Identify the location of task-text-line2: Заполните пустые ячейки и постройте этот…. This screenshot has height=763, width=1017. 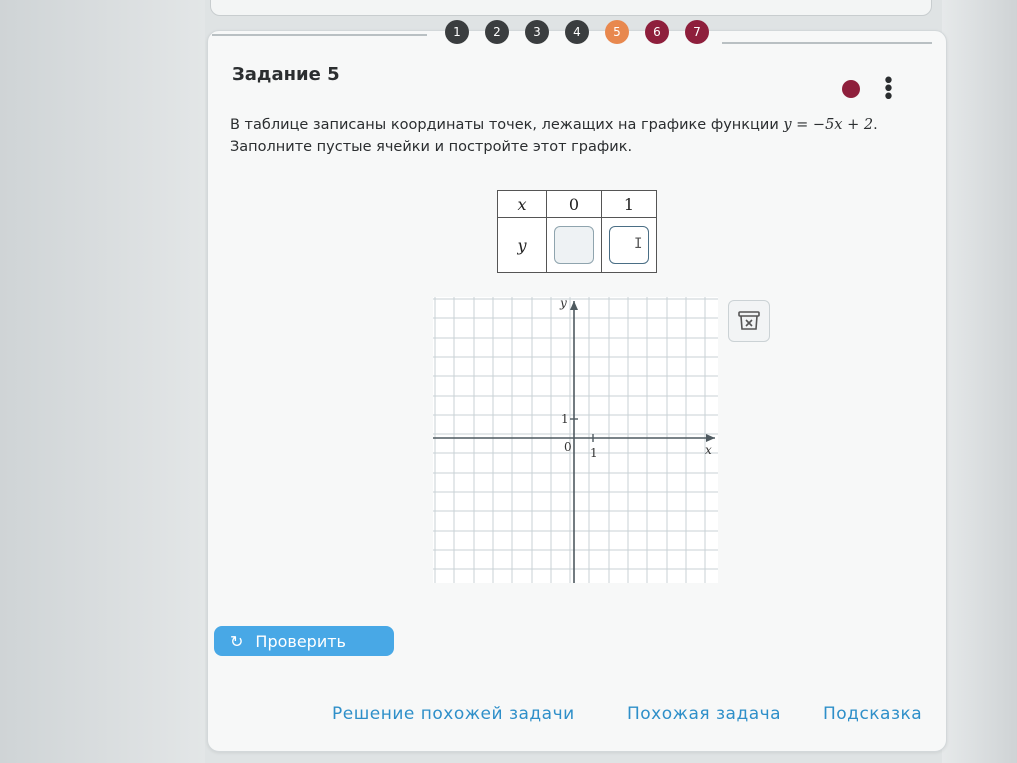
(431, 147).